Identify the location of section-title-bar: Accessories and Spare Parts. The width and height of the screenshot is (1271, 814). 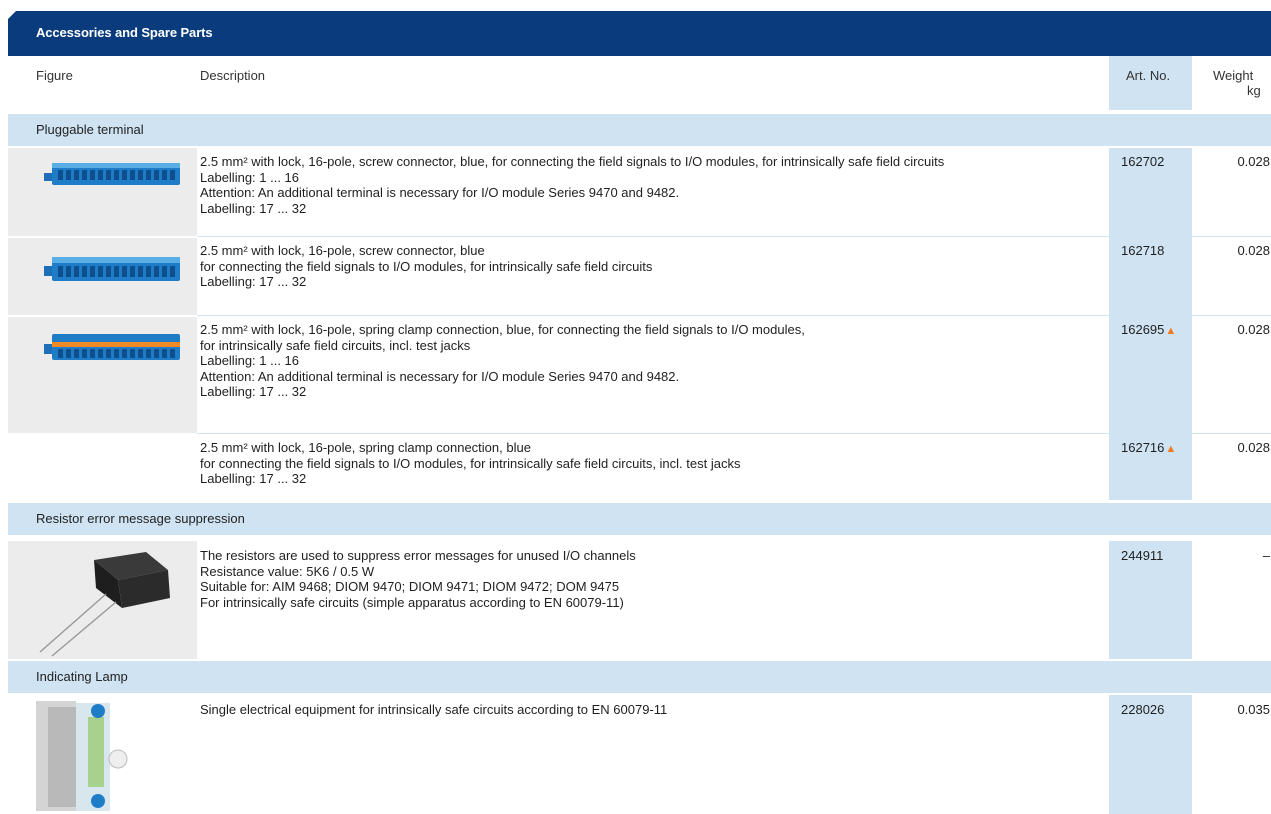
(639, 33).